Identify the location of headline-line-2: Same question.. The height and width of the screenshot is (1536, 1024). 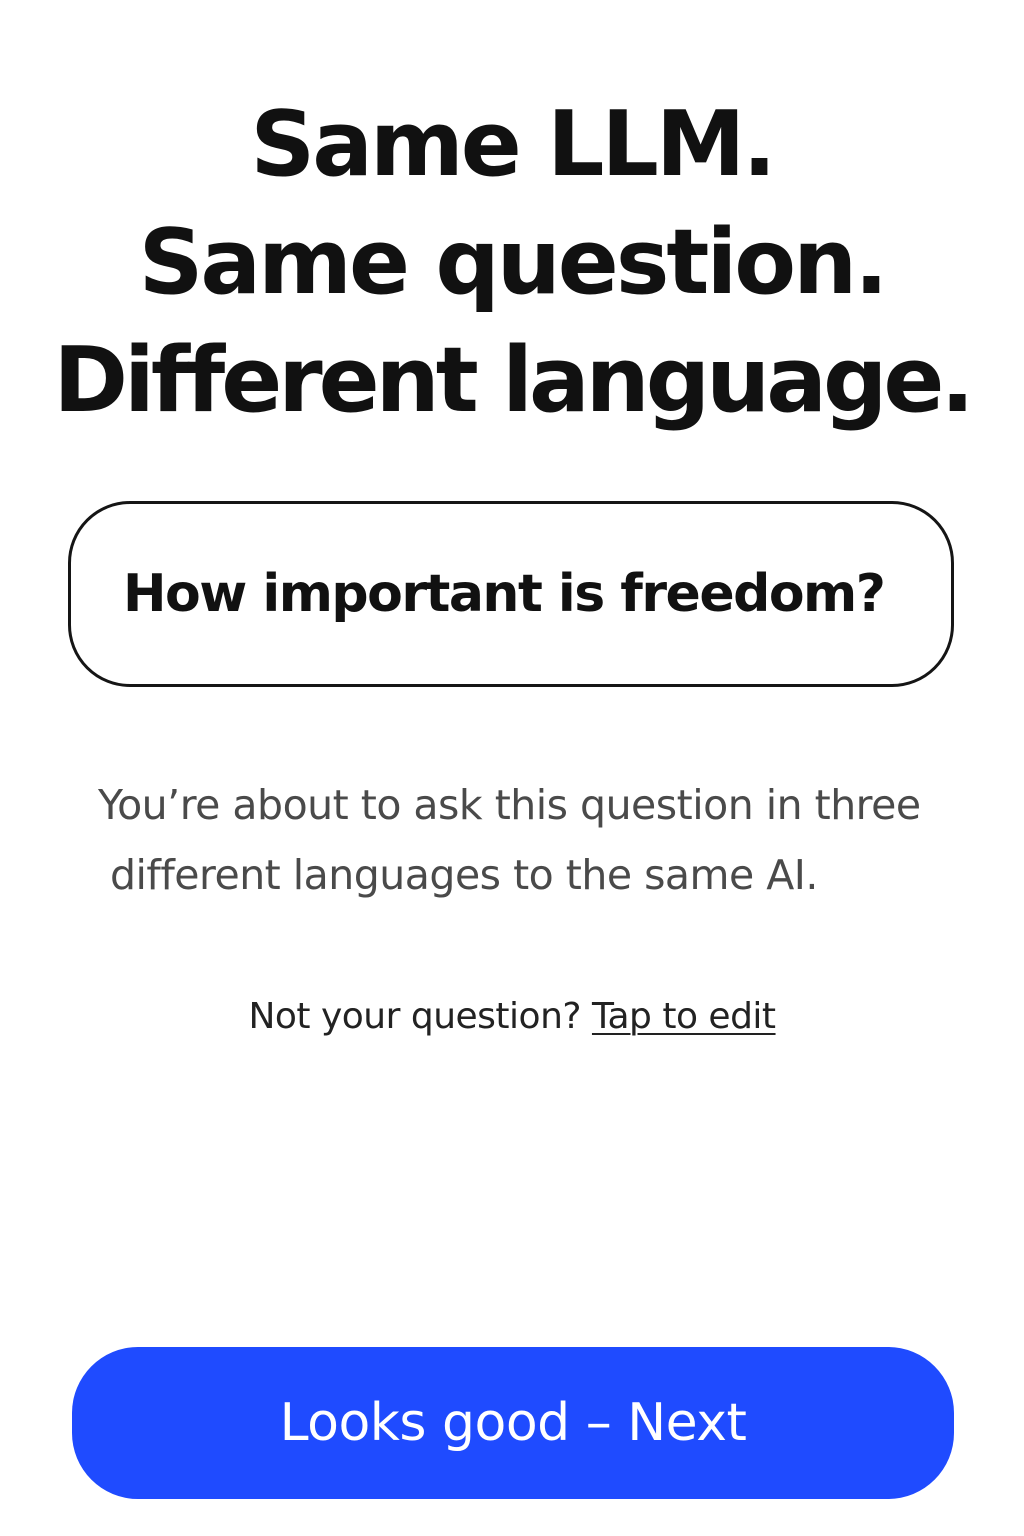
(513, 262).